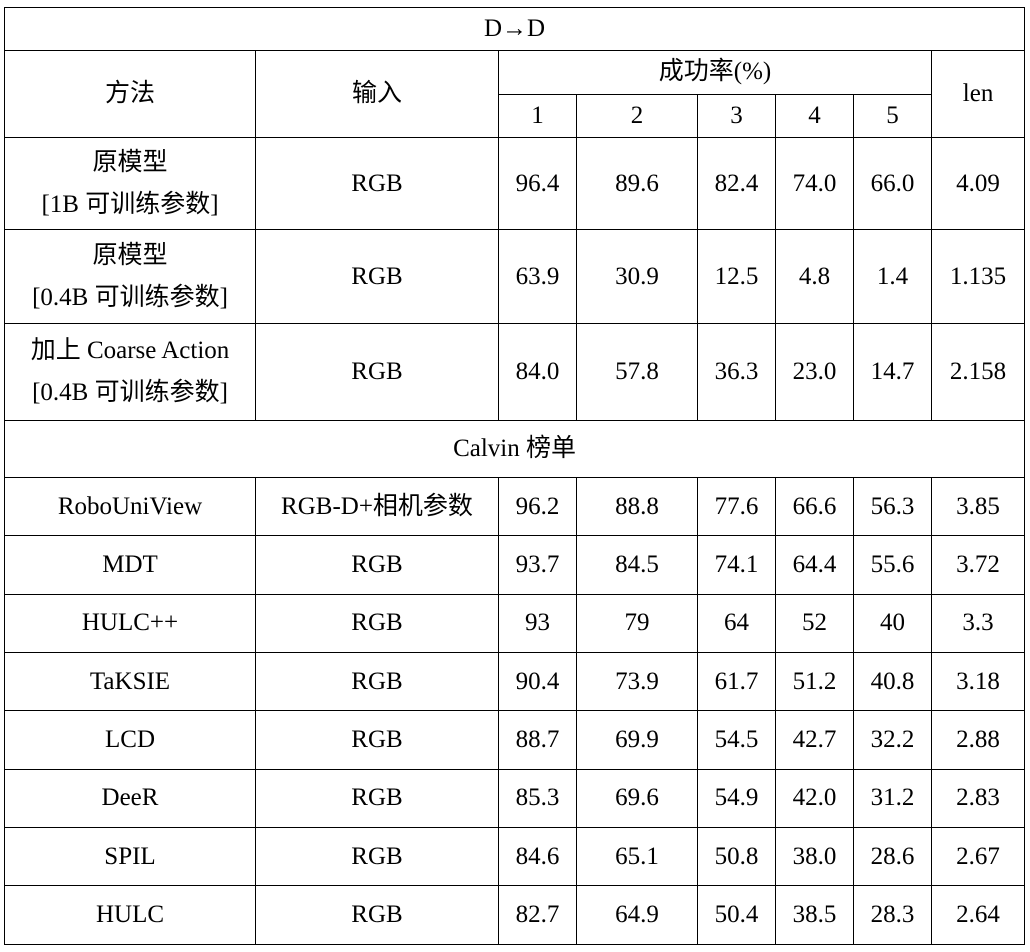  What do you see at coordinates (978, 798) in the screenshot?
I see `len-cell: 2.83` at bounding box center [978, 798].